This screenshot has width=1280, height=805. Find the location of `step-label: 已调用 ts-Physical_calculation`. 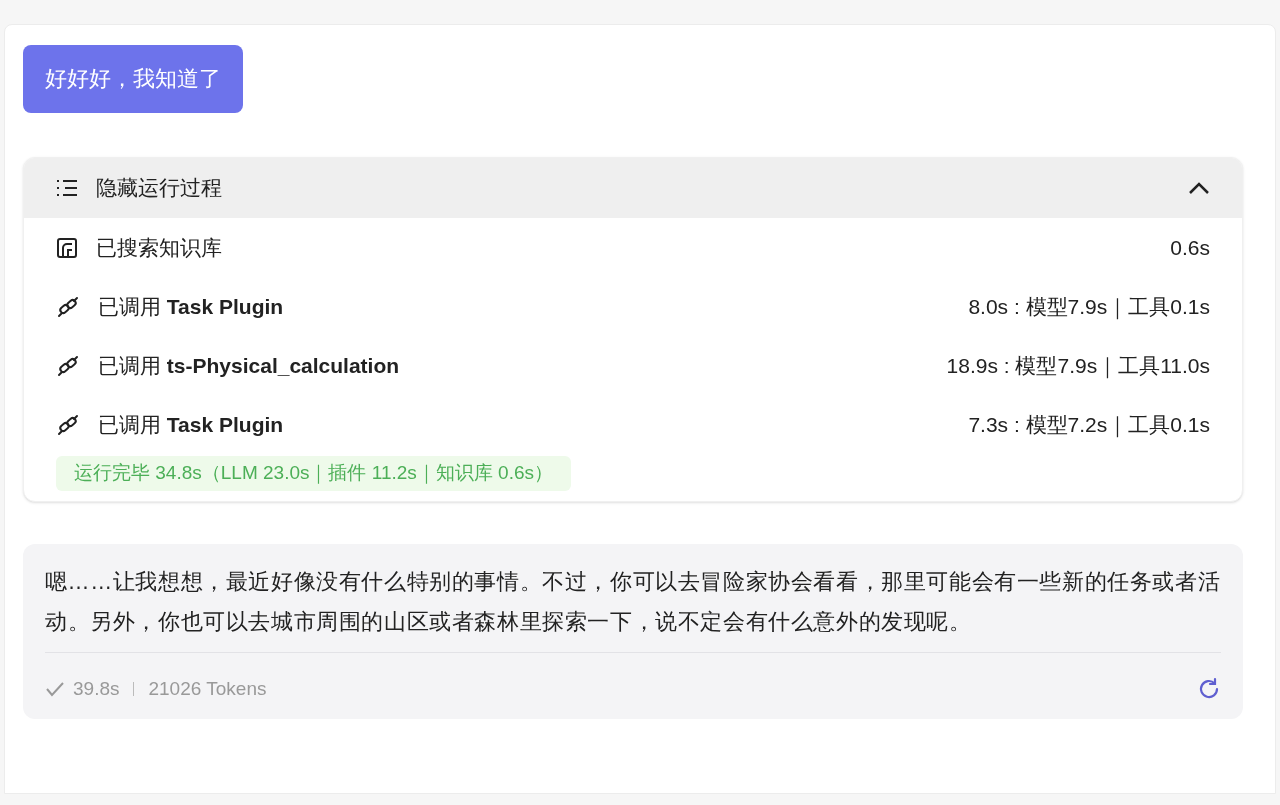

step-label: 已调用 ts-Physical_calculation is located at coordinates (249, 365).